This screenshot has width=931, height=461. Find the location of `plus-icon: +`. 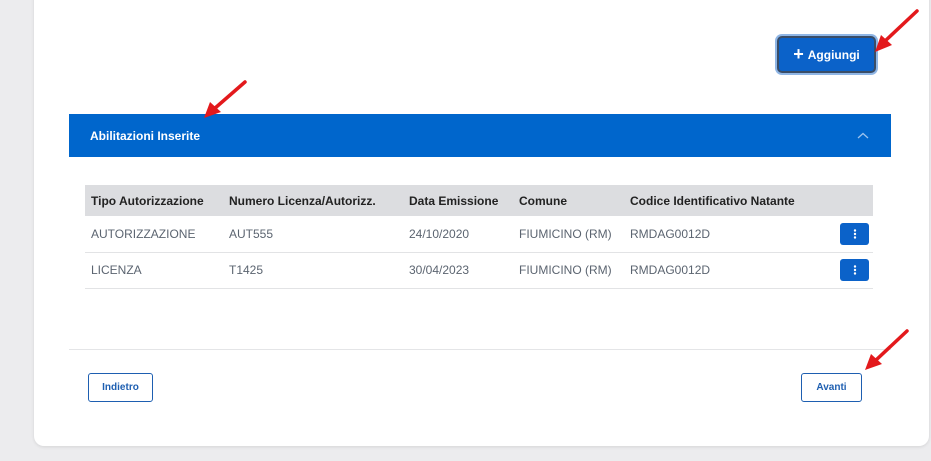

plus-icon: + is located at coordinates (798, 53).